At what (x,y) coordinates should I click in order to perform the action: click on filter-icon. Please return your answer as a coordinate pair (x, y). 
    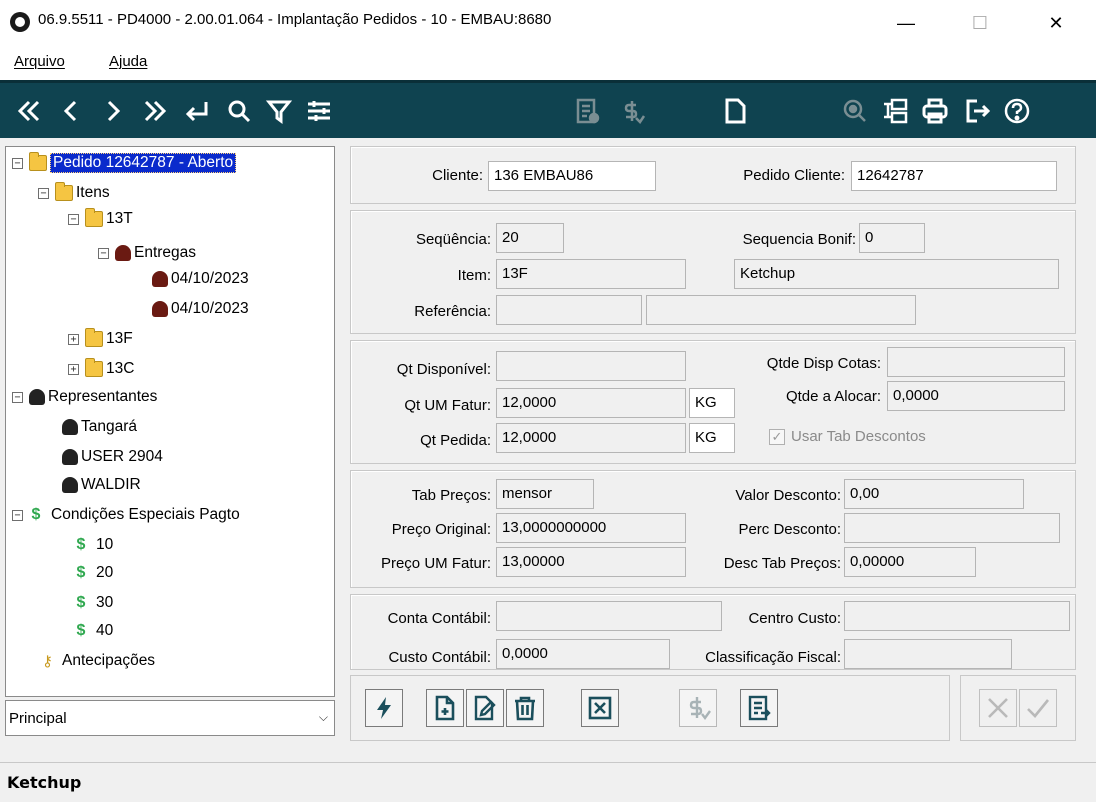
    Looking at the image, I should click on (279, 111).